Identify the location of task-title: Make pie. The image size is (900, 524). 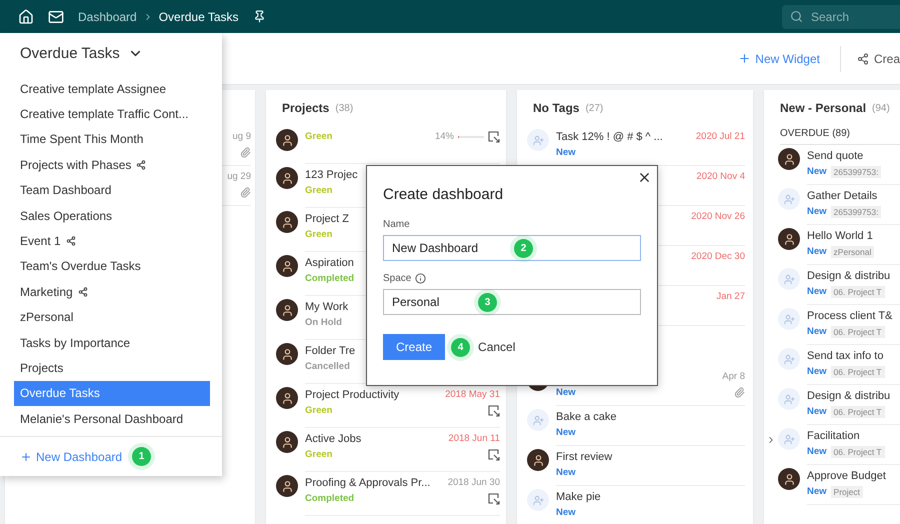
(578, 496).